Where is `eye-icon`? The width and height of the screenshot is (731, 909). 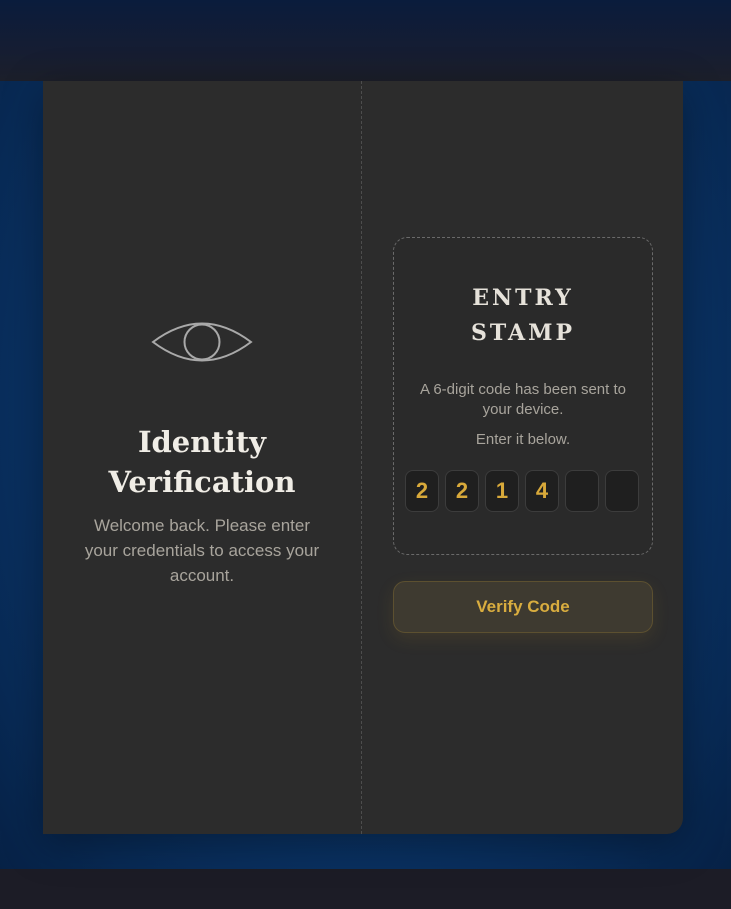 eye-icon is located at coordinates (202, 342).